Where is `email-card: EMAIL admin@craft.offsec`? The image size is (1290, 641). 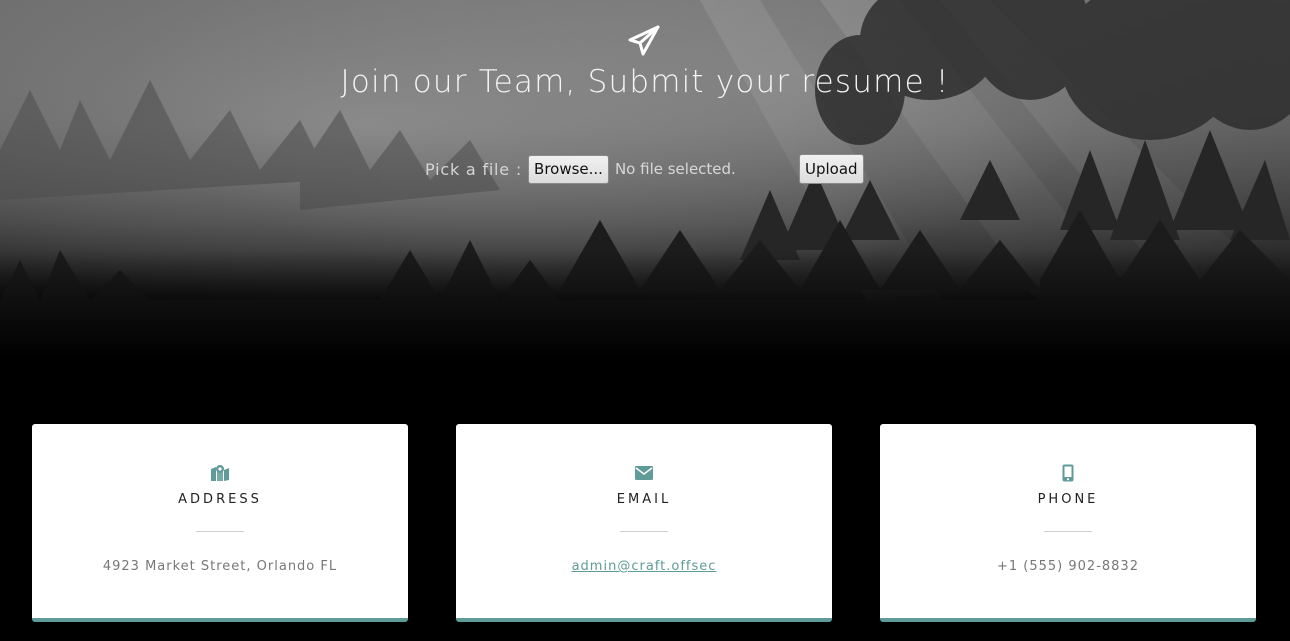
email-card: EMAIL admin@craft.offsec is located at coordinates (644, 523).